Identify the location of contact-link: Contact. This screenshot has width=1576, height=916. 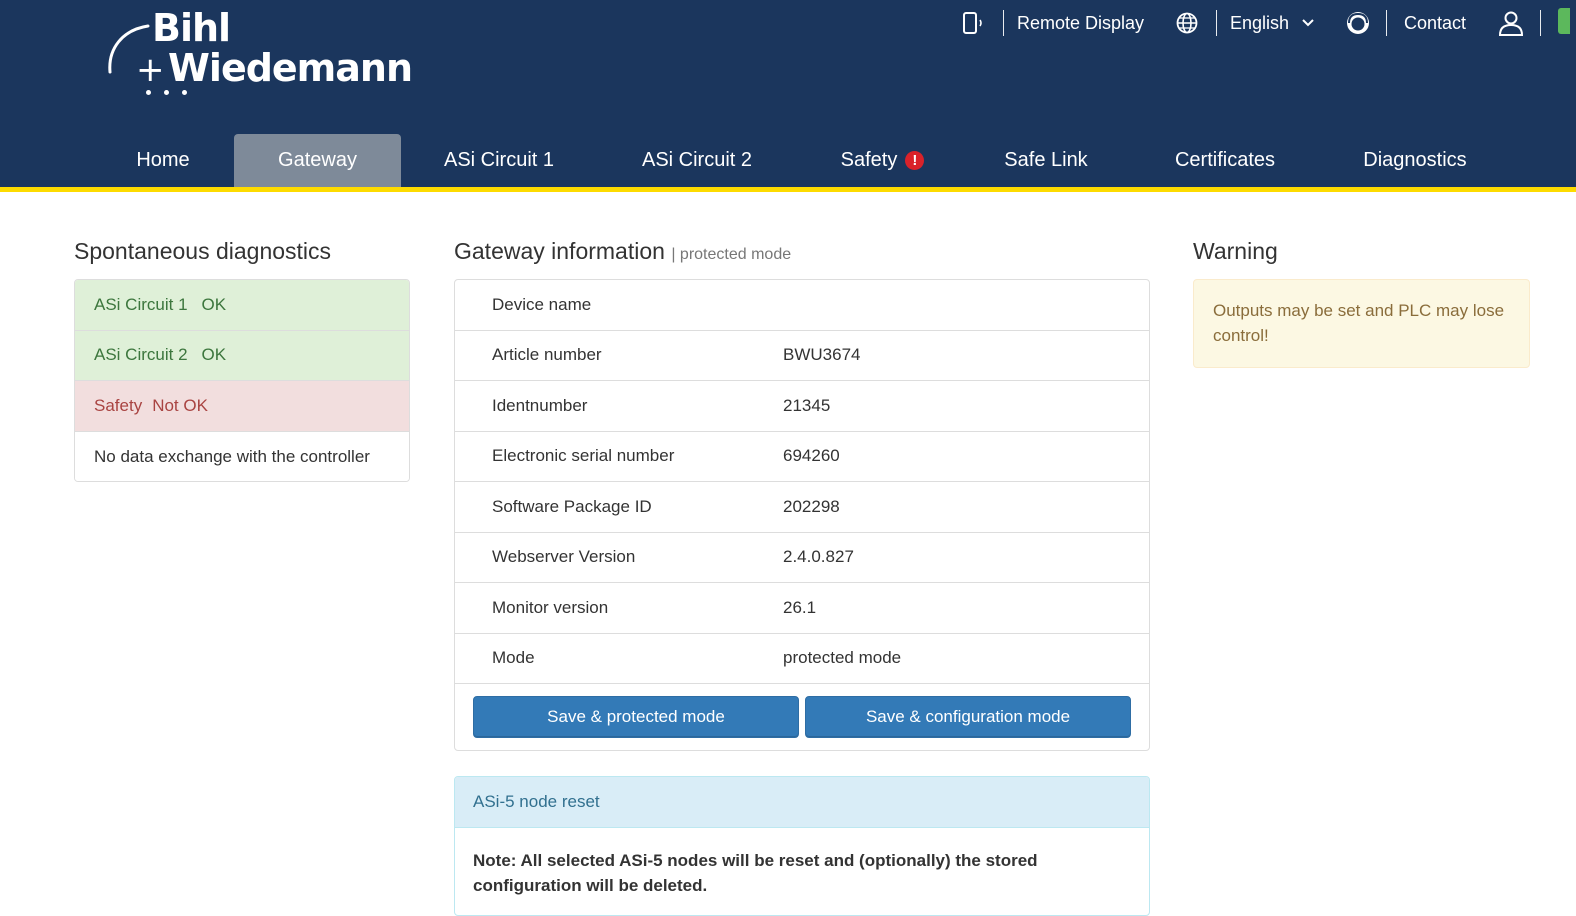
(1405, 23).